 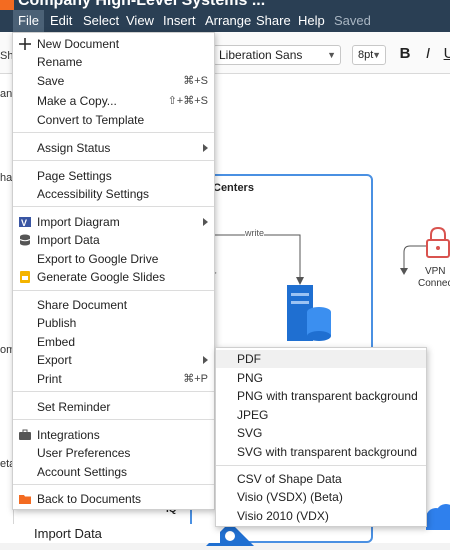 I want to click on menu-item-label: Share Document, so click(x=82, y=305).